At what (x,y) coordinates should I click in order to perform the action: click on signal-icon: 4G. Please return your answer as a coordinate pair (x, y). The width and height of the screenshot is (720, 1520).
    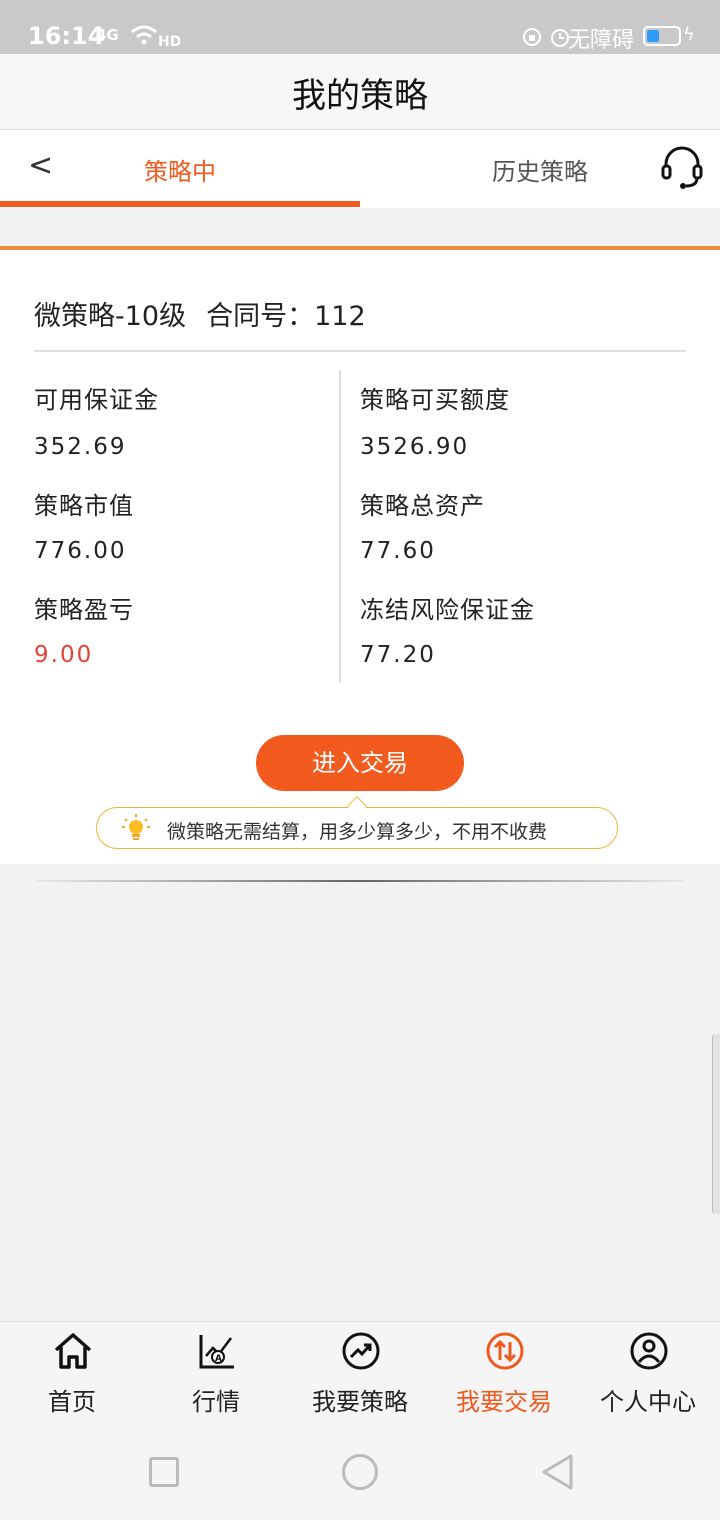
    Looking at the image, I should click on (107, 35).